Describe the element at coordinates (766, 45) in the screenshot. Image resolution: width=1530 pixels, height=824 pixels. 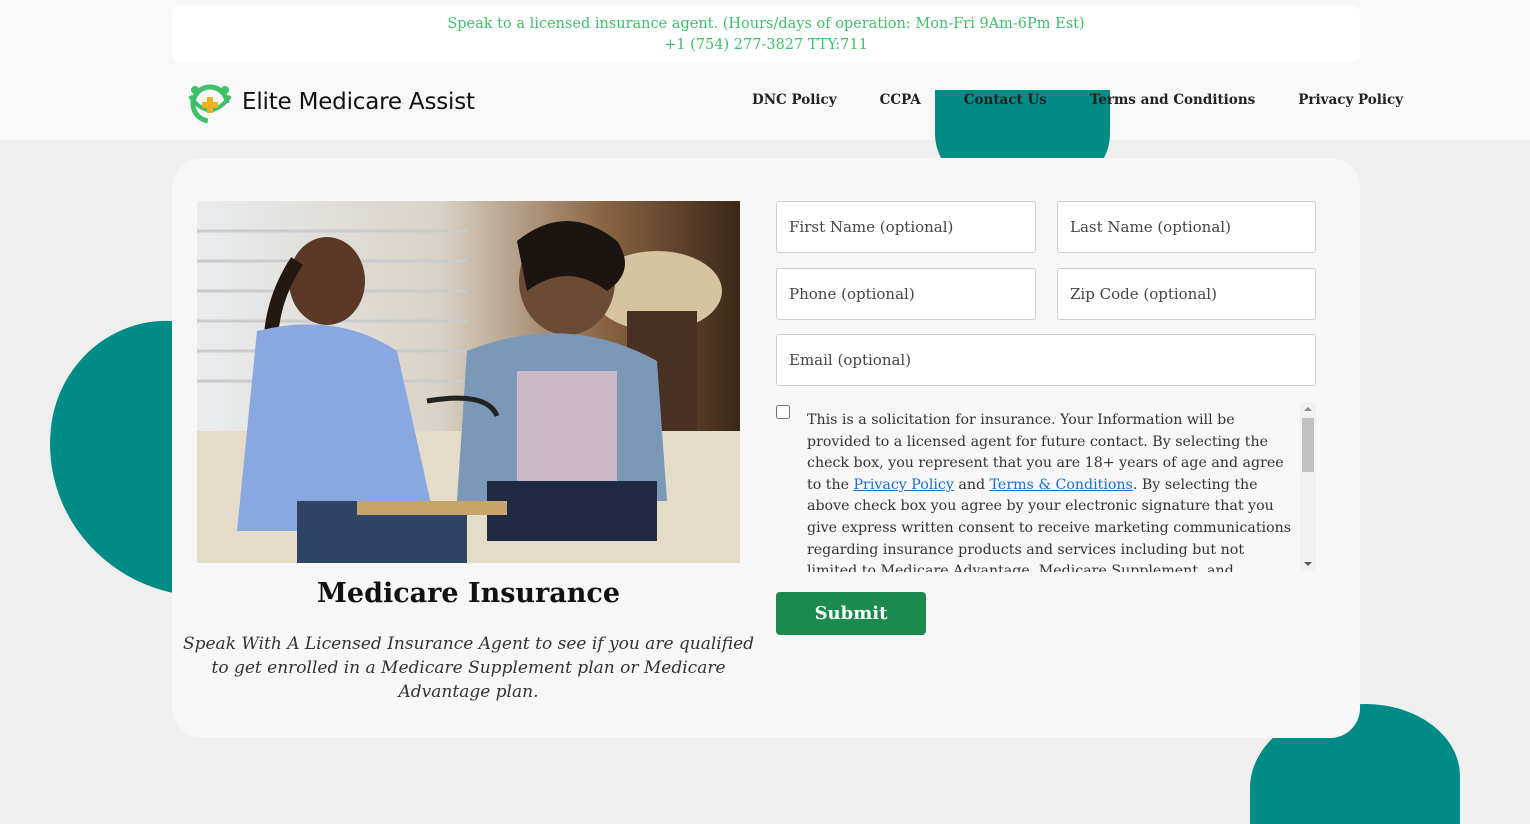
I see `banner-phone-text: +1 (754) 277-3827 TTY:711` at that location.